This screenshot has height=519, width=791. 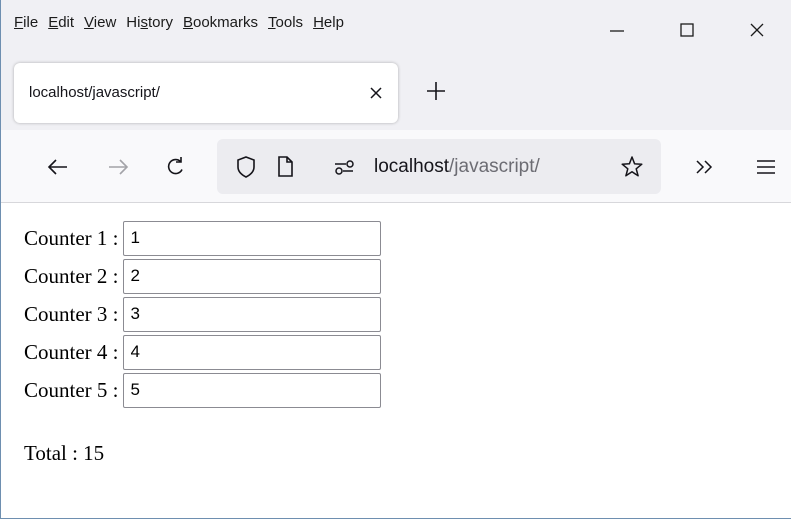 I want to click on counter-4-label: Counter 4 :, so click(x=71, y=351).